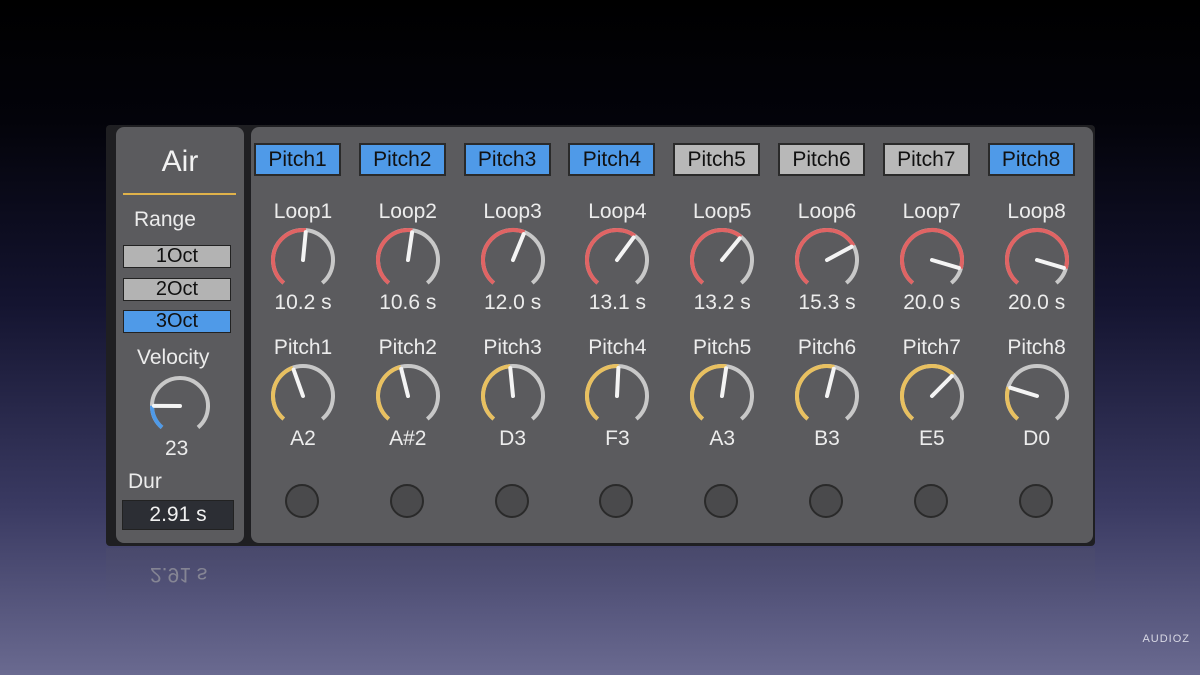  What do you see at coordinates (617, 302) in the screenshot?
I see `loop-value-4: 13.1 s` at bounding box center [617, 302].